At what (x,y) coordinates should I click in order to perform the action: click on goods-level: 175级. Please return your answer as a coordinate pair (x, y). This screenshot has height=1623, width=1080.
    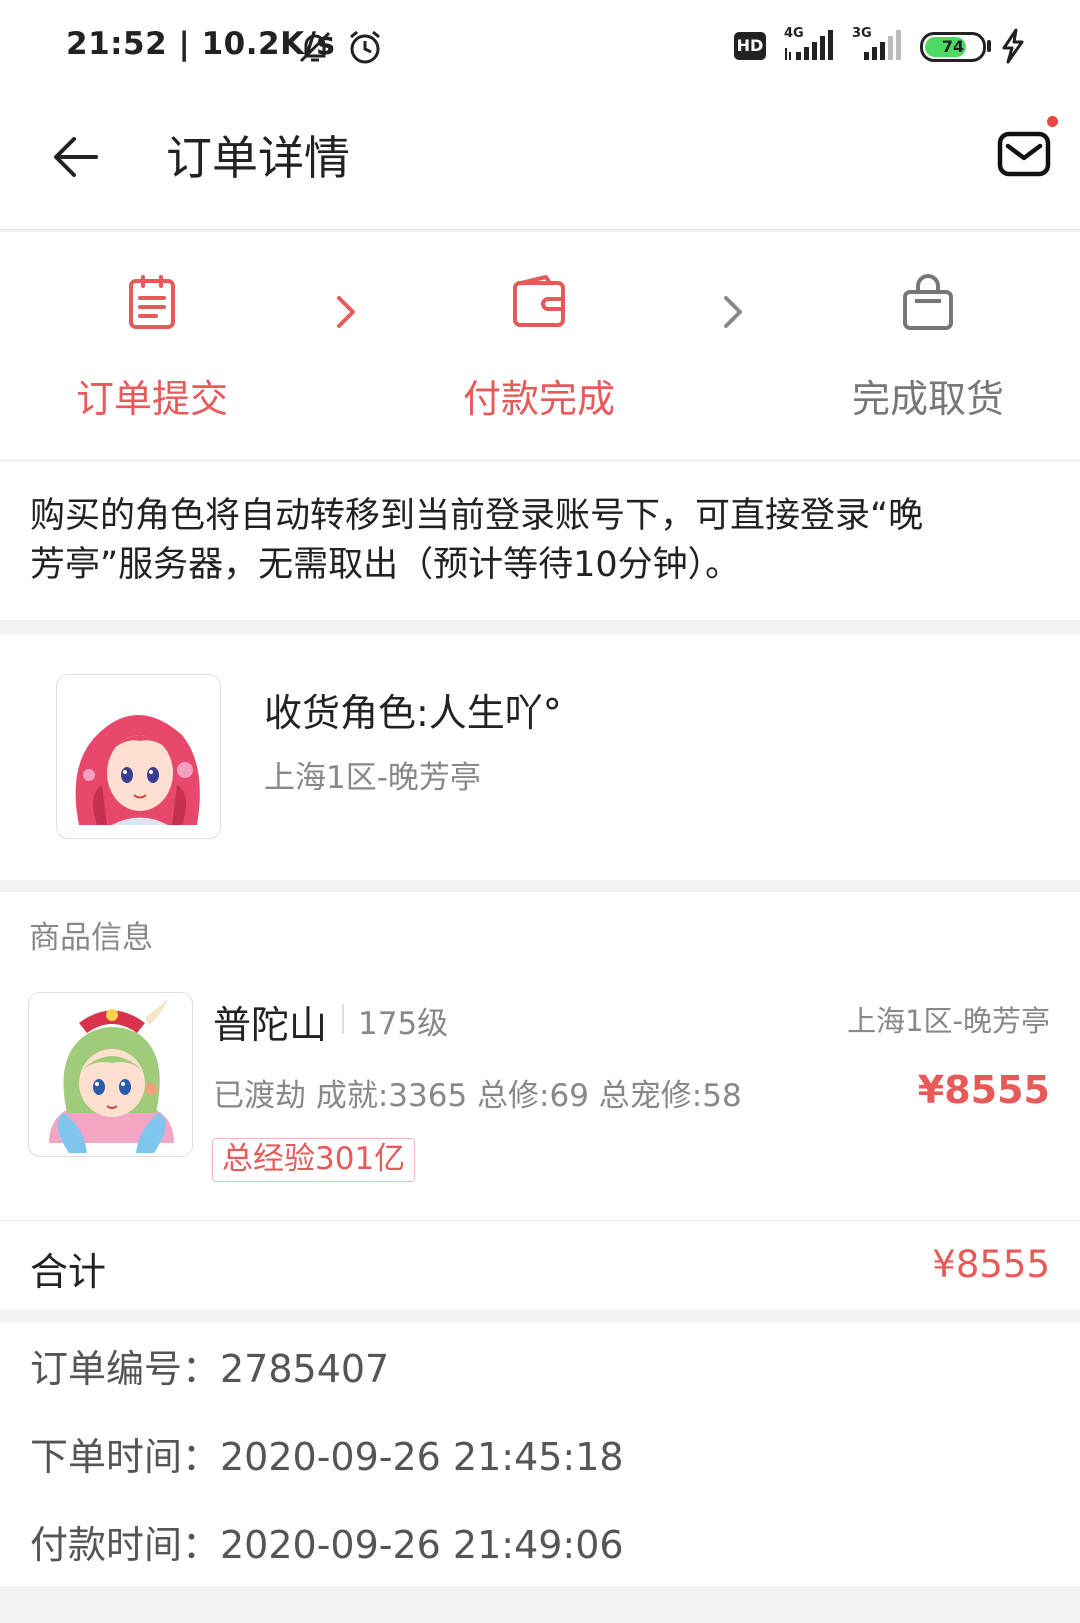
    Looking at the image, I should click on (403, 1024).